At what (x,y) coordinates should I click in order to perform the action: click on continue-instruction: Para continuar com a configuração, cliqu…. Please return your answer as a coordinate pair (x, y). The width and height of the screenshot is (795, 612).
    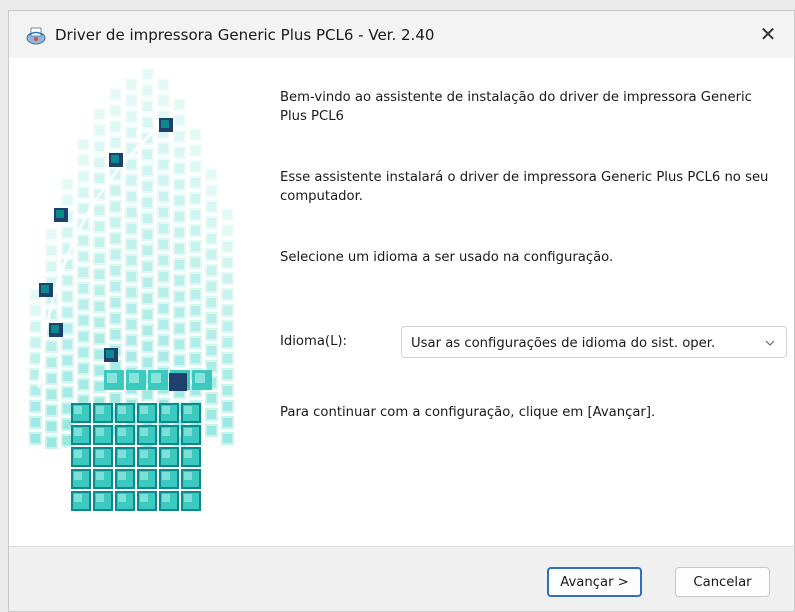
    Looking at the image, I should click on (468, 412).